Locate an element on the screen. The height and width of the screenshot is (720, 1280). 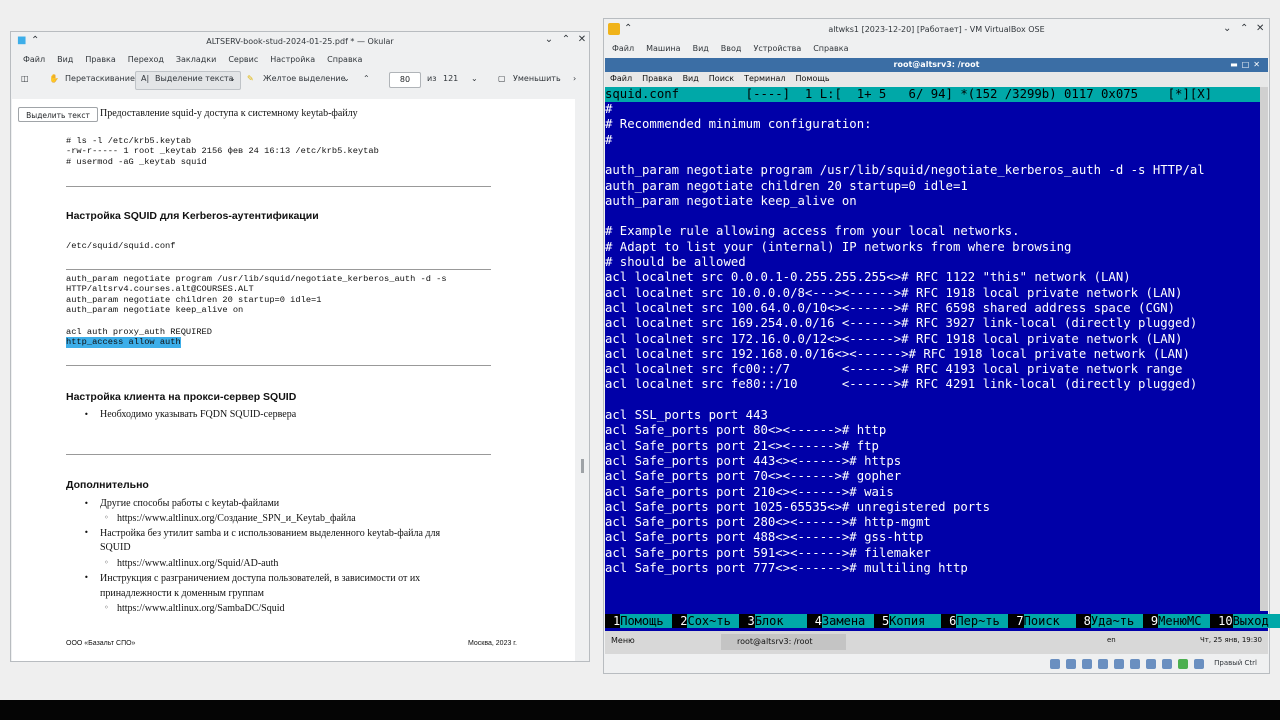
vertical-scrollbar is located at coordinates (583, 380).